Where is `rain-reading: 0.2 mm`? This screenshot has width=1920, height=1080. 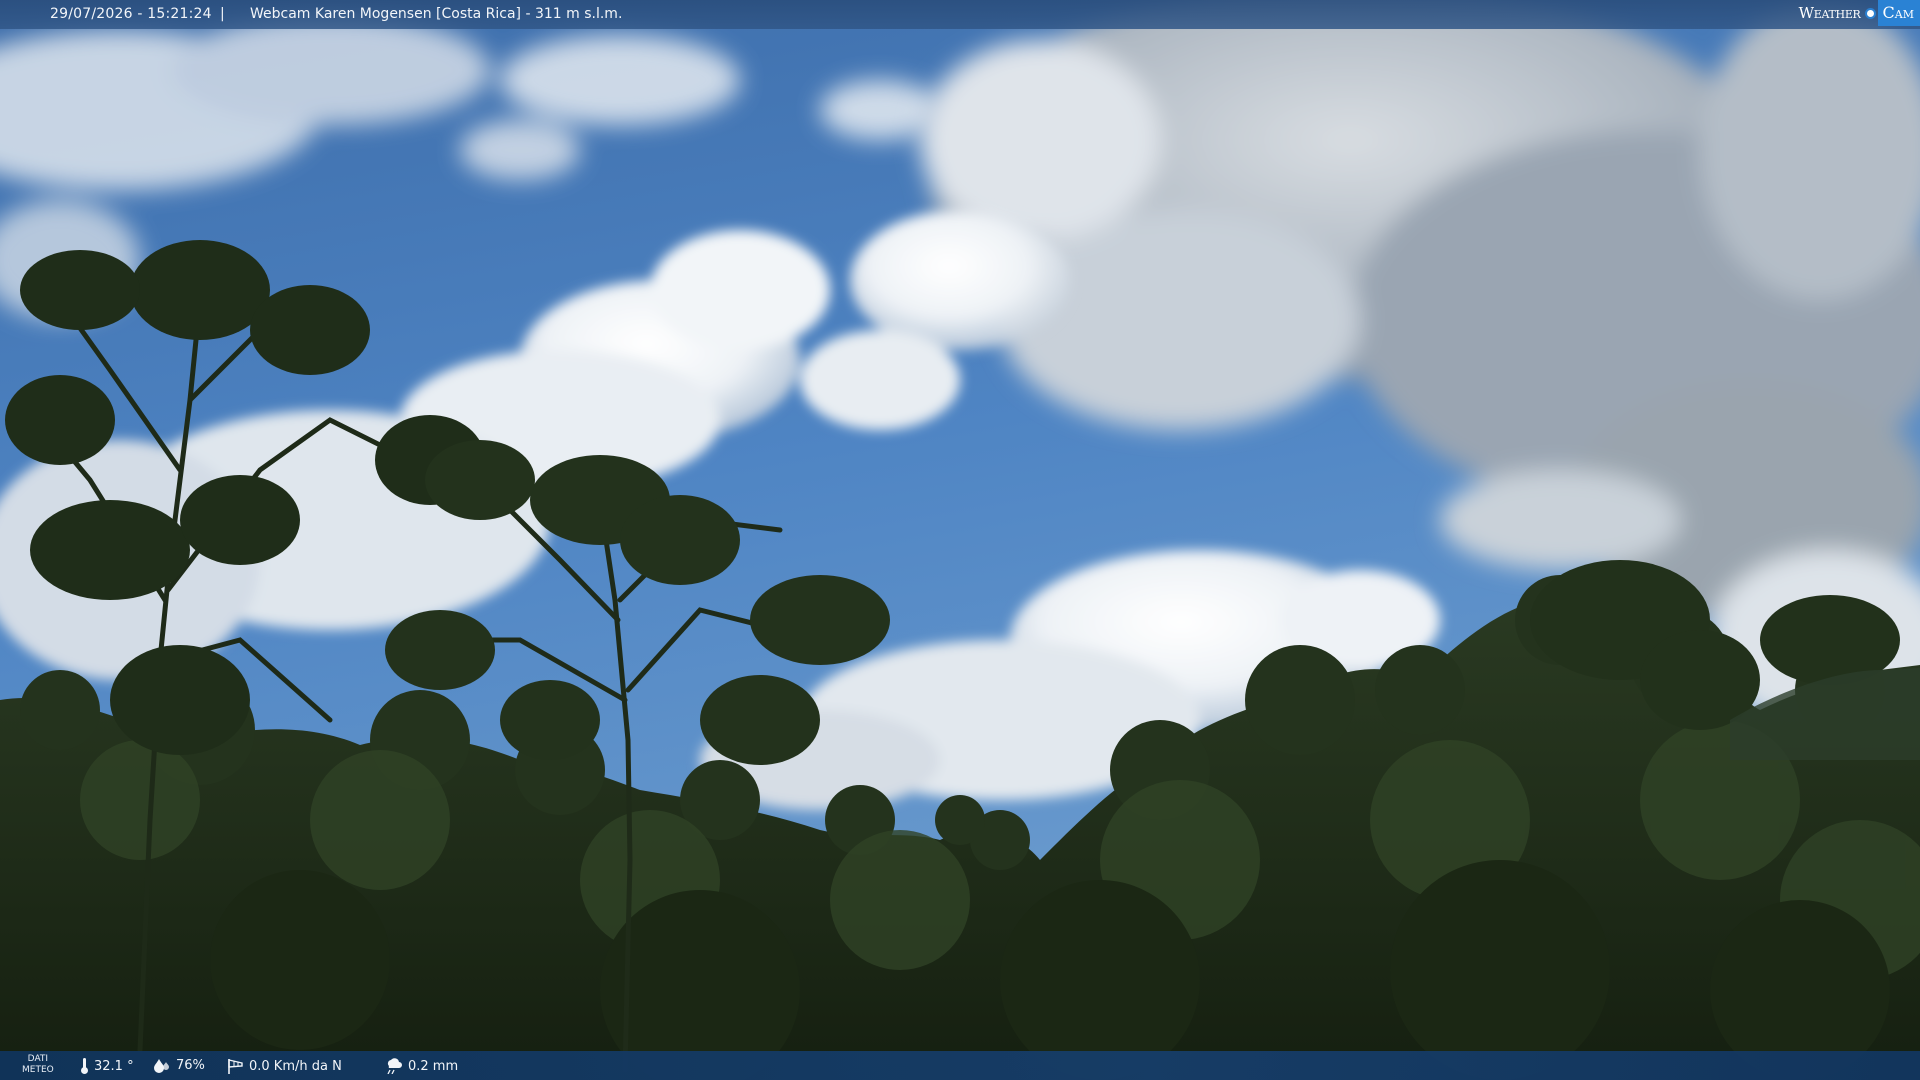
rain-reading: 0.2 mm is located at coordinates (421, 1066).